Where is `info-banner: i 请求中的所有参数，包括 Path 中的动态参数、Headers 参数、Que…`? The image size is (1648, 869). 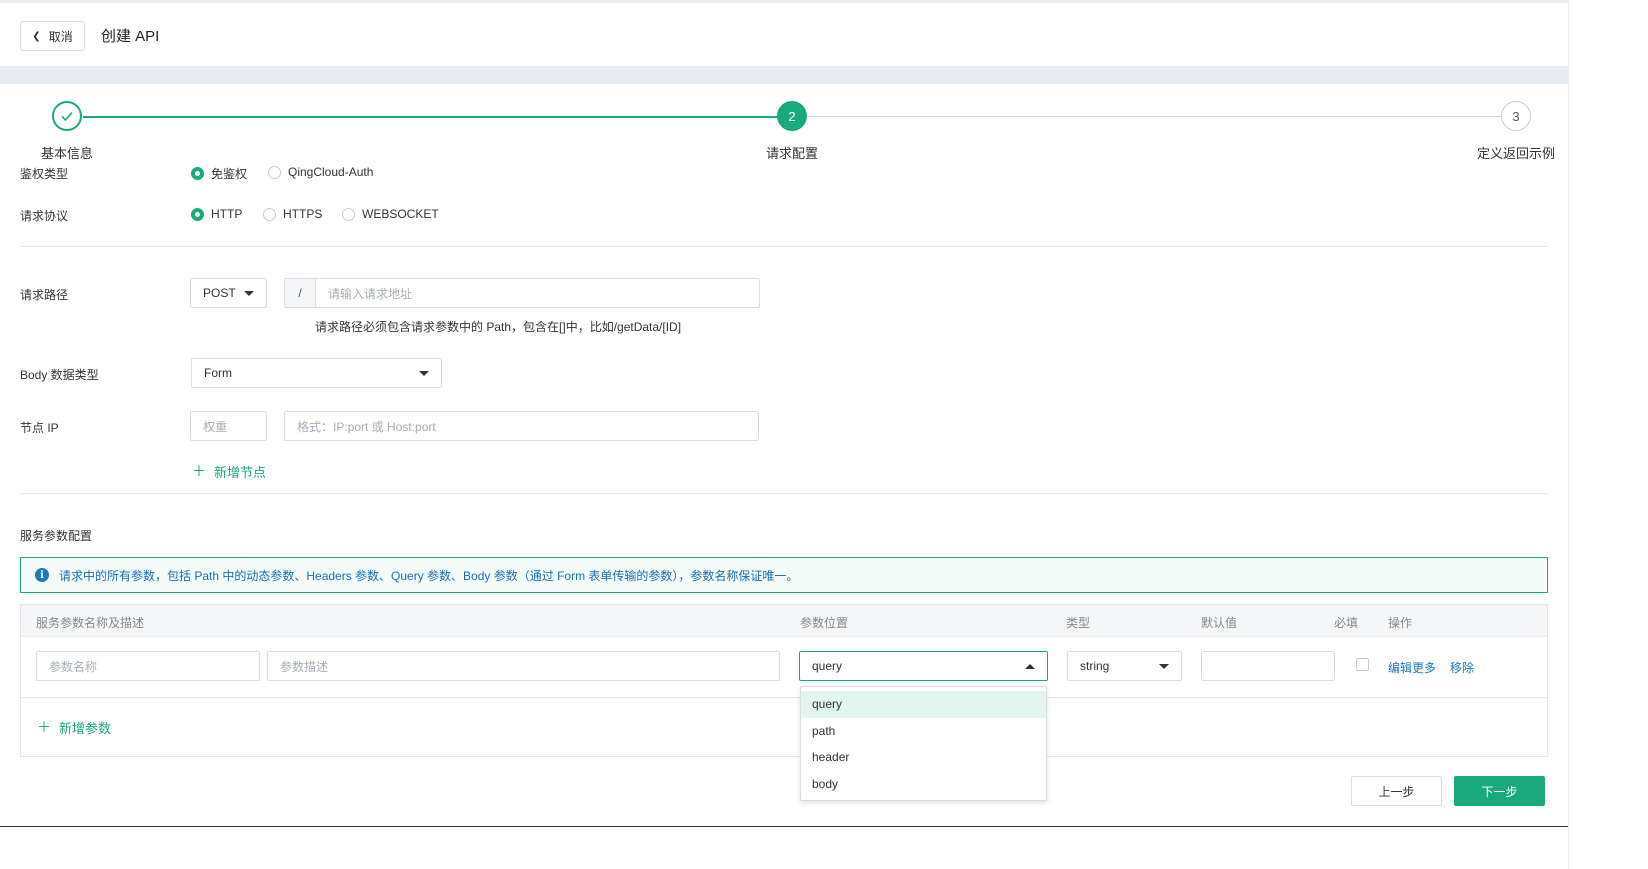
info-banner: i 请求中的所有参数，包括 Path 中的动态参数、Headers 参数、Que… is located at coordinates (784, 575).